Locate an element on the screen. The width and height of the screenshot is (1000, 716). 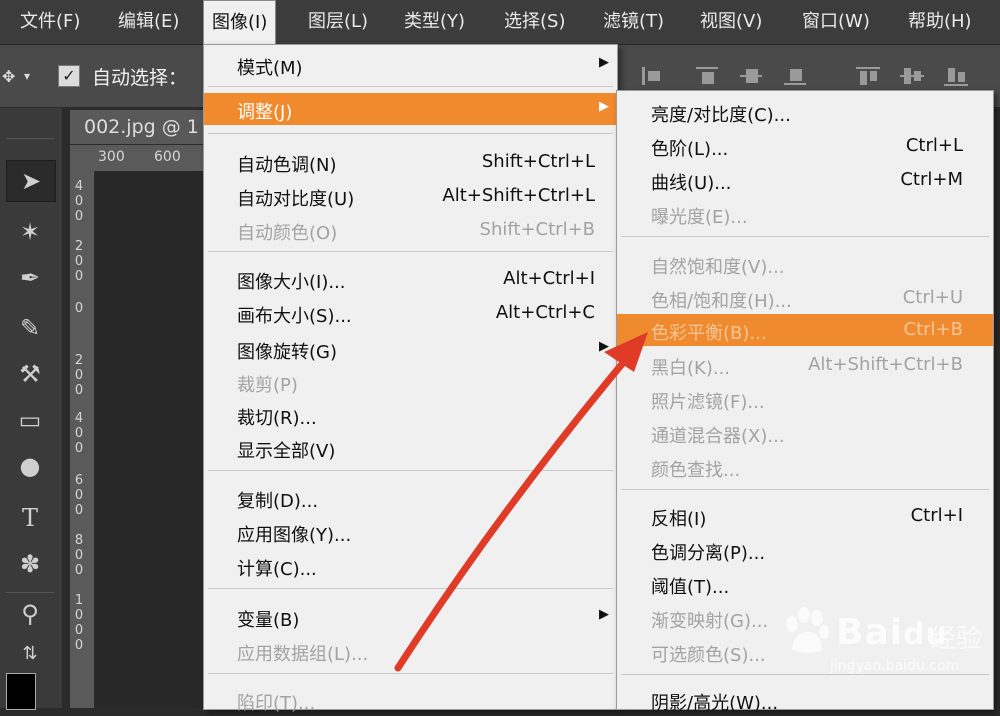
adjust-color-balance: 色彩平衡(B)... Ctrl+B is located at coordinates (805, 330).